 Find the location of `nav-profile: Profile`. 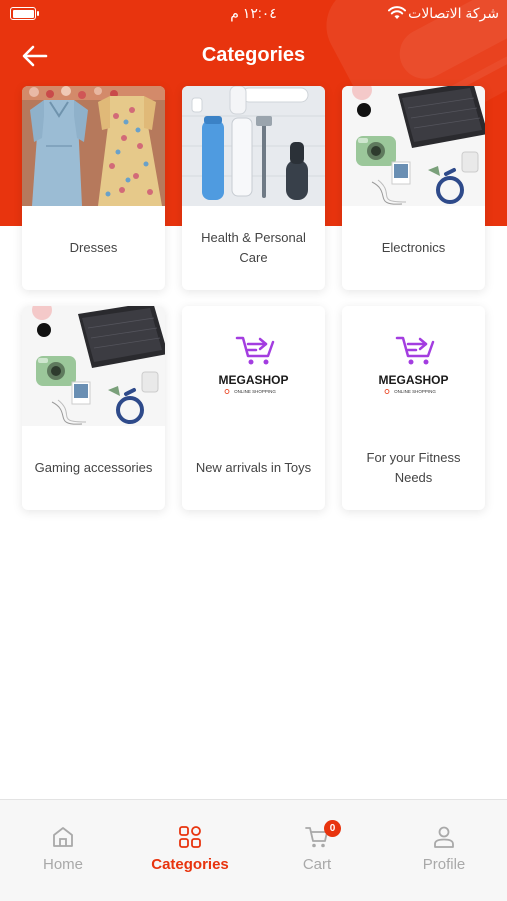

nav-profile: Profile is located at coordinates (444, 850).